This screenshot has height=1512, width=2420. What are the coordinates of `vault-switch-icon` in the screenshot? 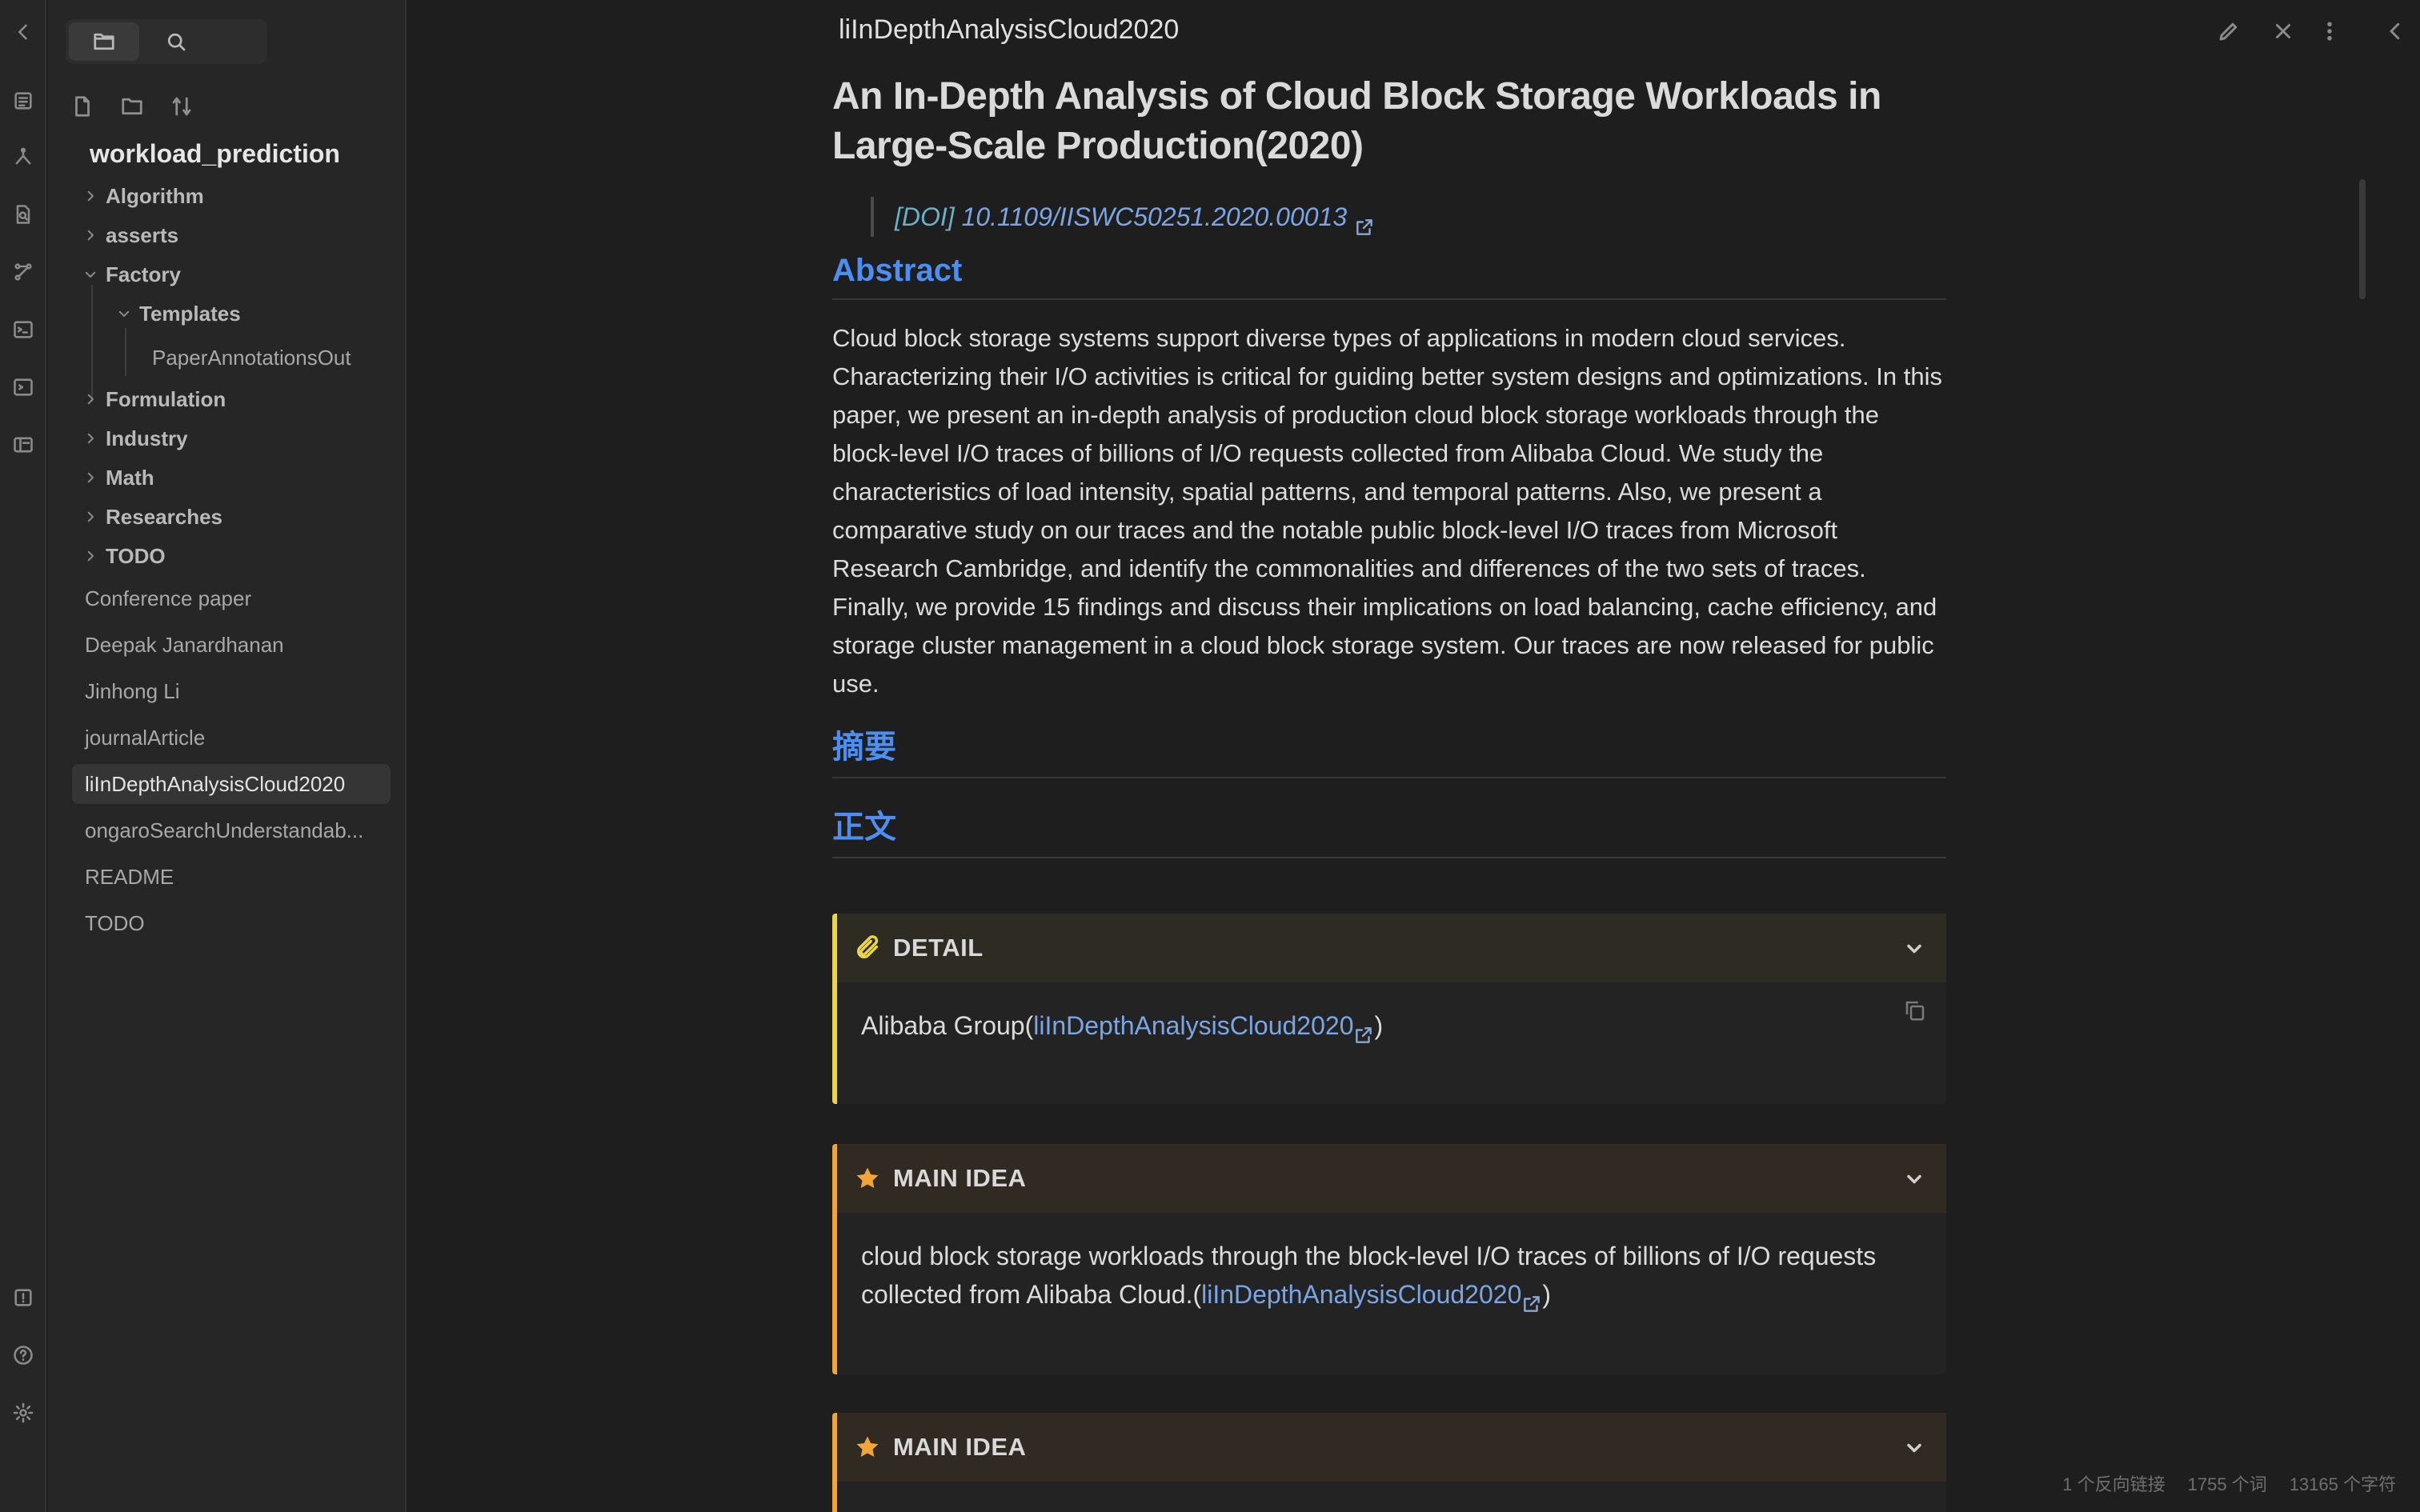 It's located at (23, 1297).